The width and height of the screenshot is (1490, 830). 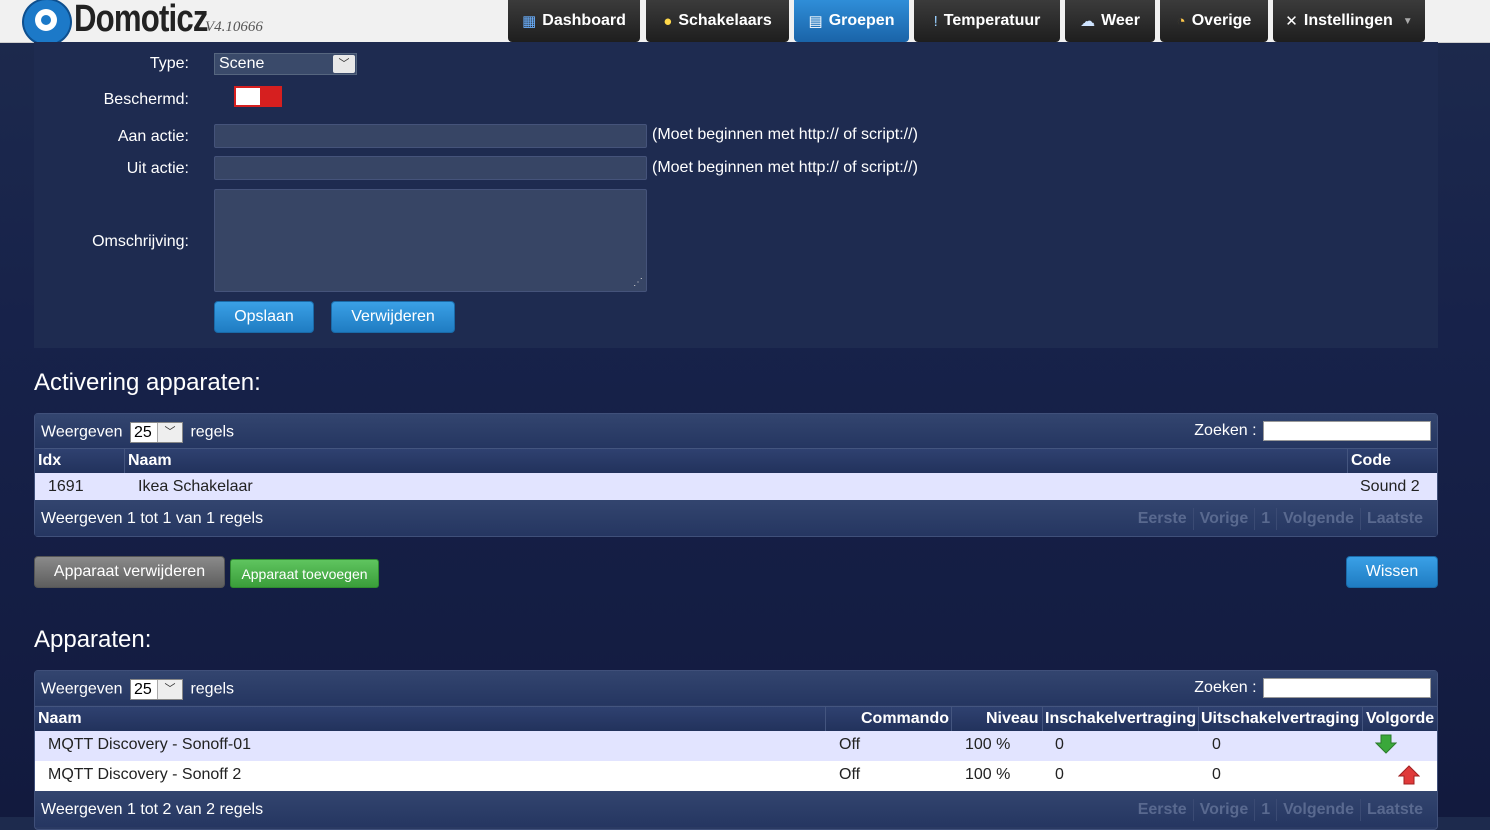 I want to click on description-textarea: ⋰, so click(x=430, y=240).